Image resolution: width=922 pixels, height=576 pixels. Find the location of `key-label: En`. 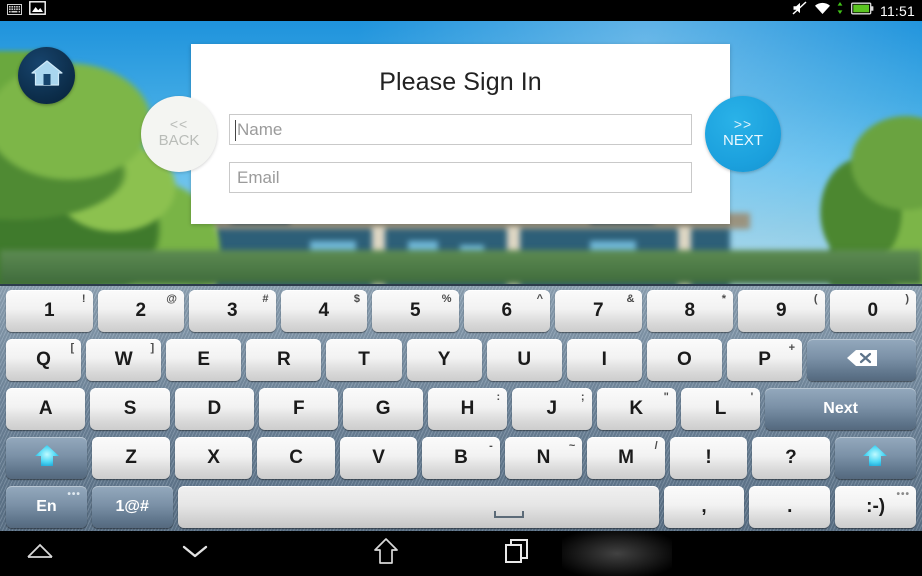

key-label: En is located at coordinates (46, 506).